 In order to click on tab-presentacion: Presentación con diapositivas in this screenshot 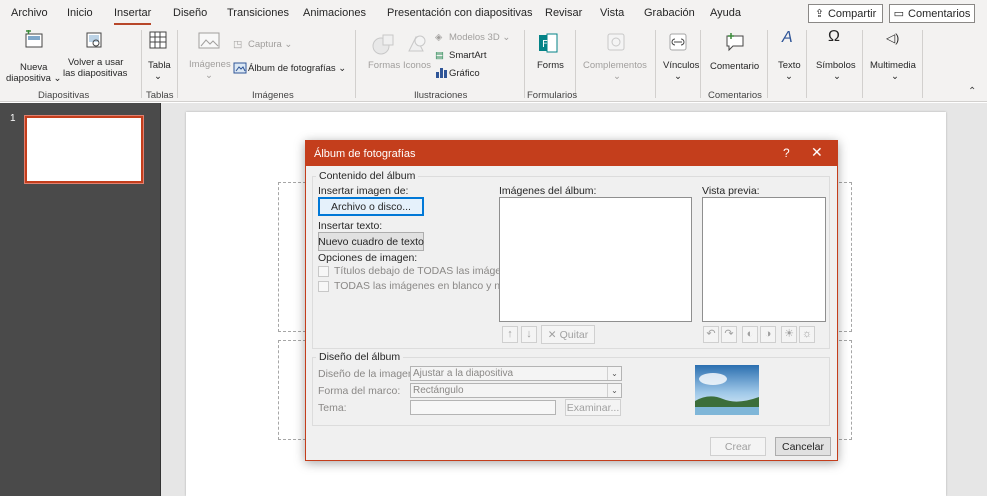, I will do `click(460, 13)`.